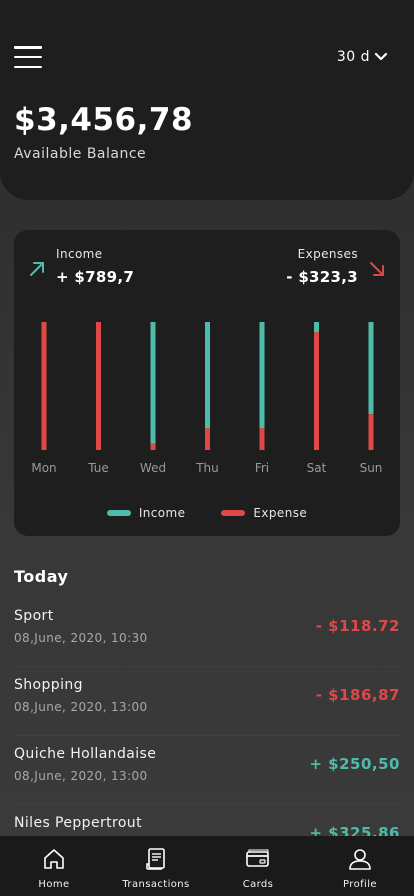 The height and width of the screenshot is (896, 414). I want to click on expense-swatch, so click(233, 513).